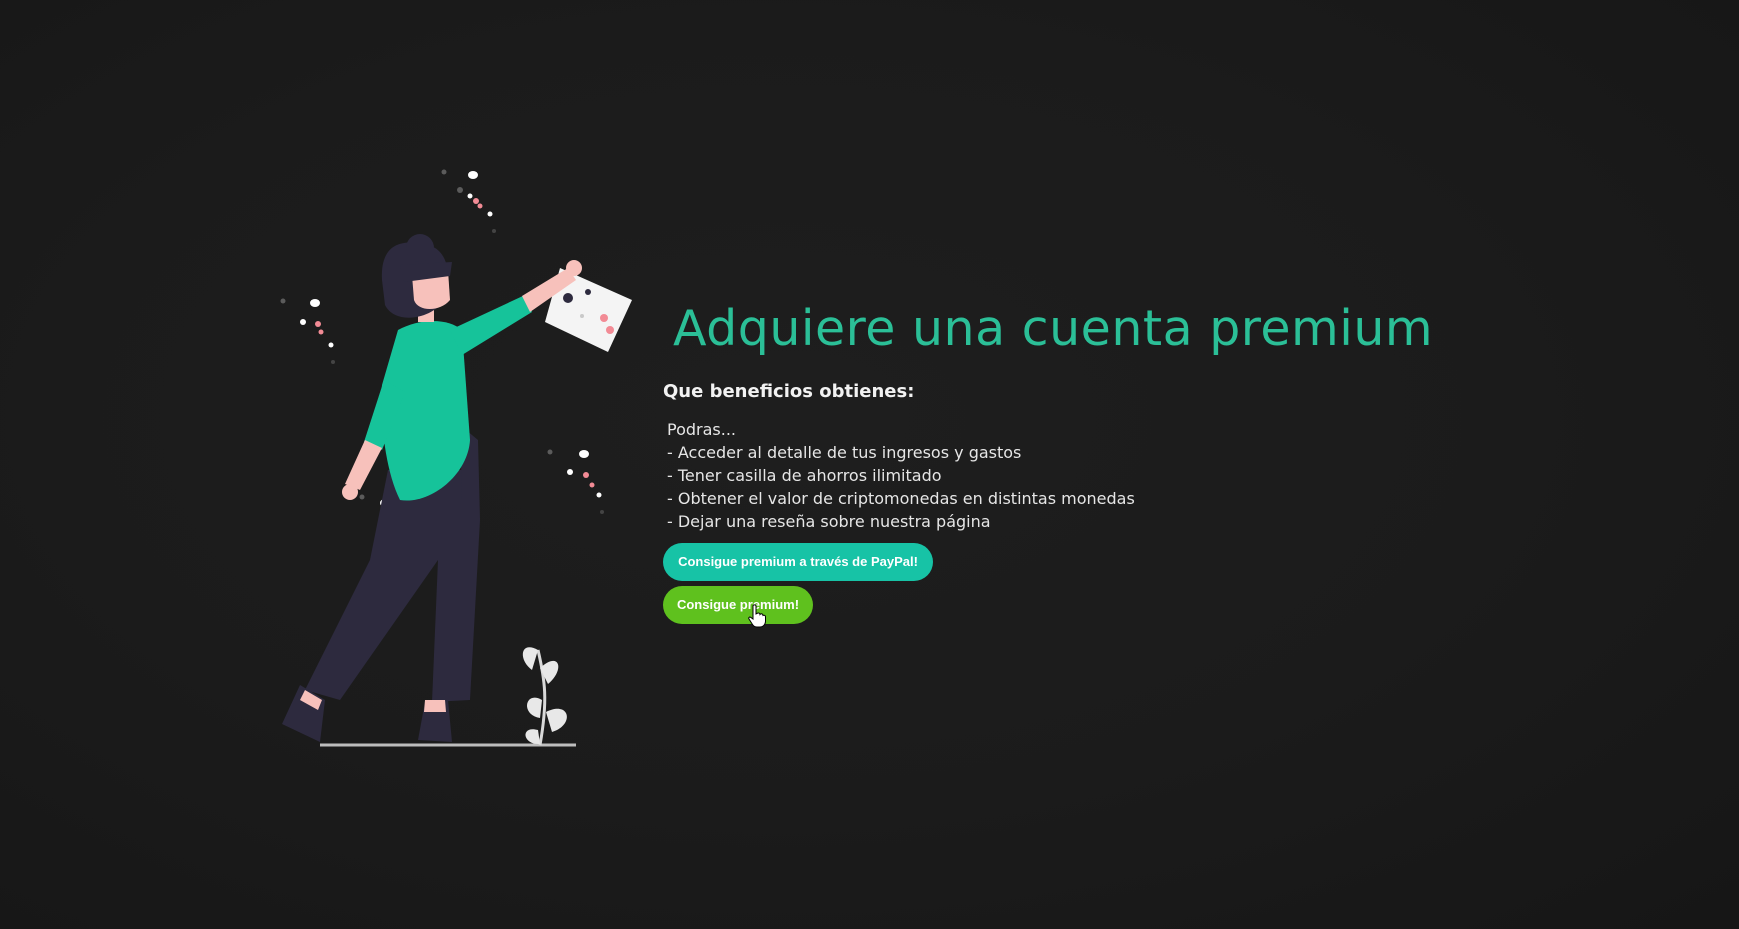  What do you see at coordinates (829, 521) in the screenshot?
I see `benefit-item: - Dejar una reseña sobre nuestra página` at bounding box center [829, 521].